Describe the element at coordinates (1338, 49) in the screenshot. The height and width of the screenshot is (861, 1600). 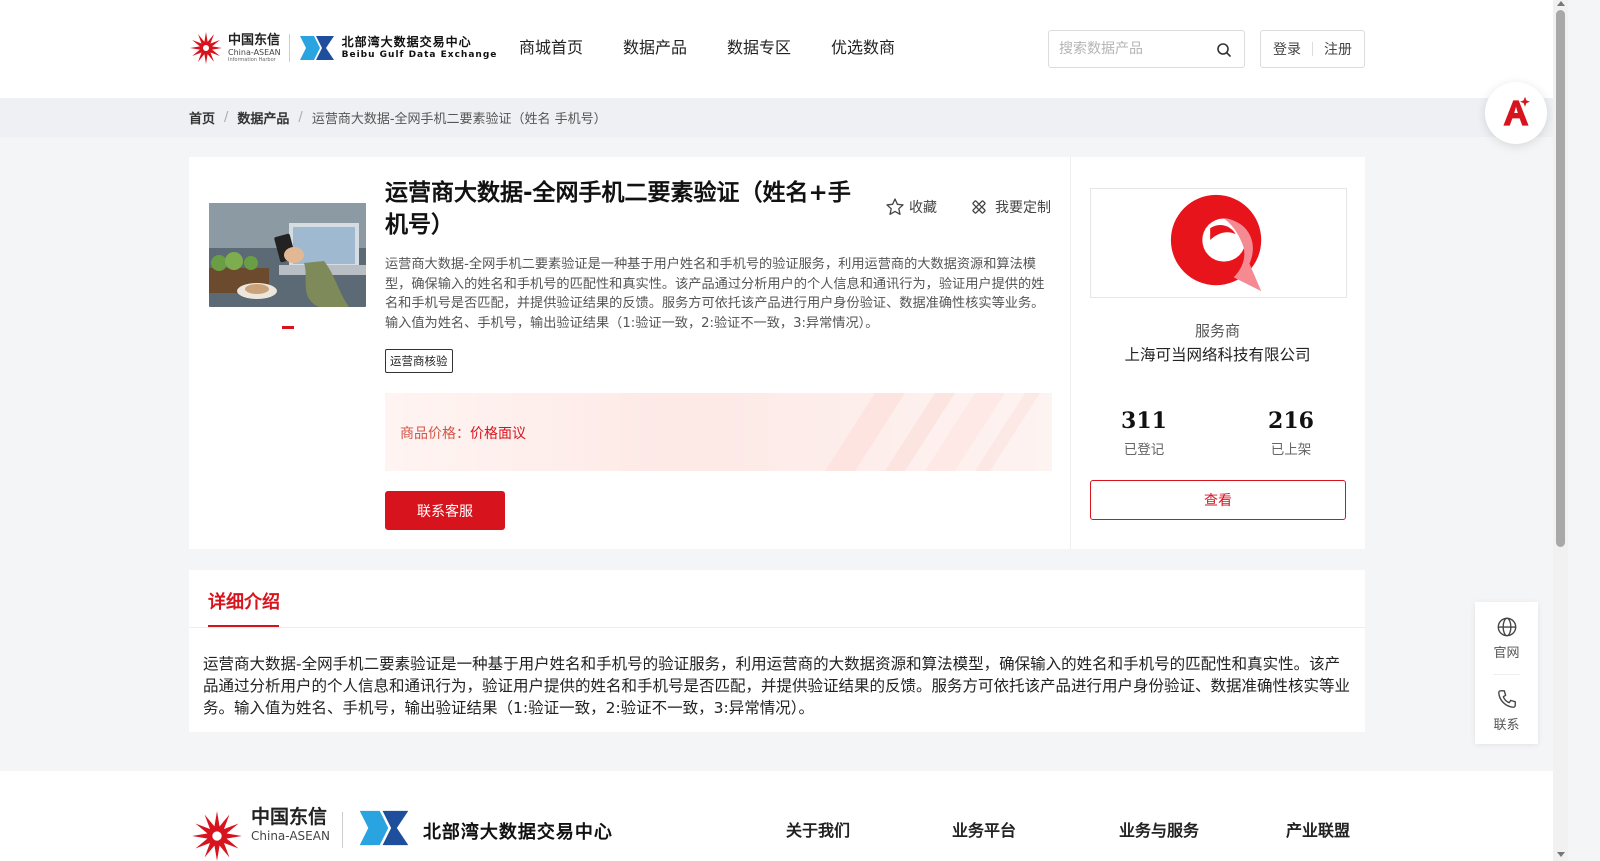
I see `register-link: 注册` at that location.